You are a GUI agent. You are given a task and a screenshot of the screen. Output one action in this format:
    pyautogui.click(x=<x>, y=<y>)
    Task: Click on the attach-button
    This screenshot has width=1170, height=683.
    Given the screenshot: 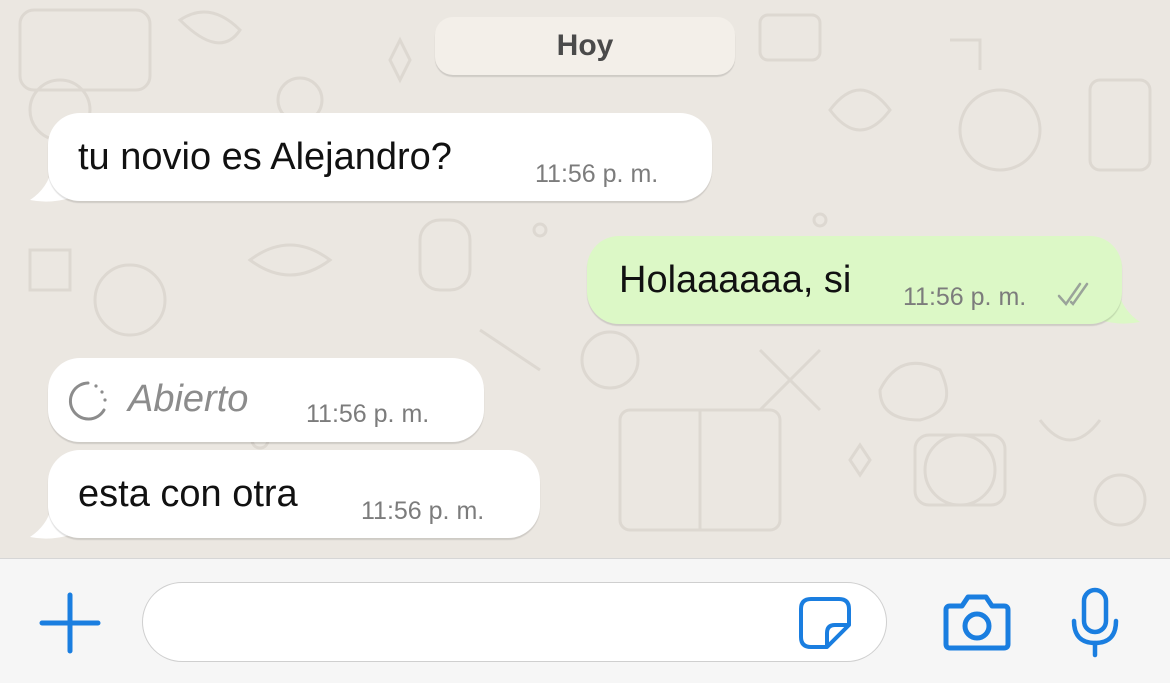 What is the action you would take?
    pyautogui.click(x=70, y=623)
    